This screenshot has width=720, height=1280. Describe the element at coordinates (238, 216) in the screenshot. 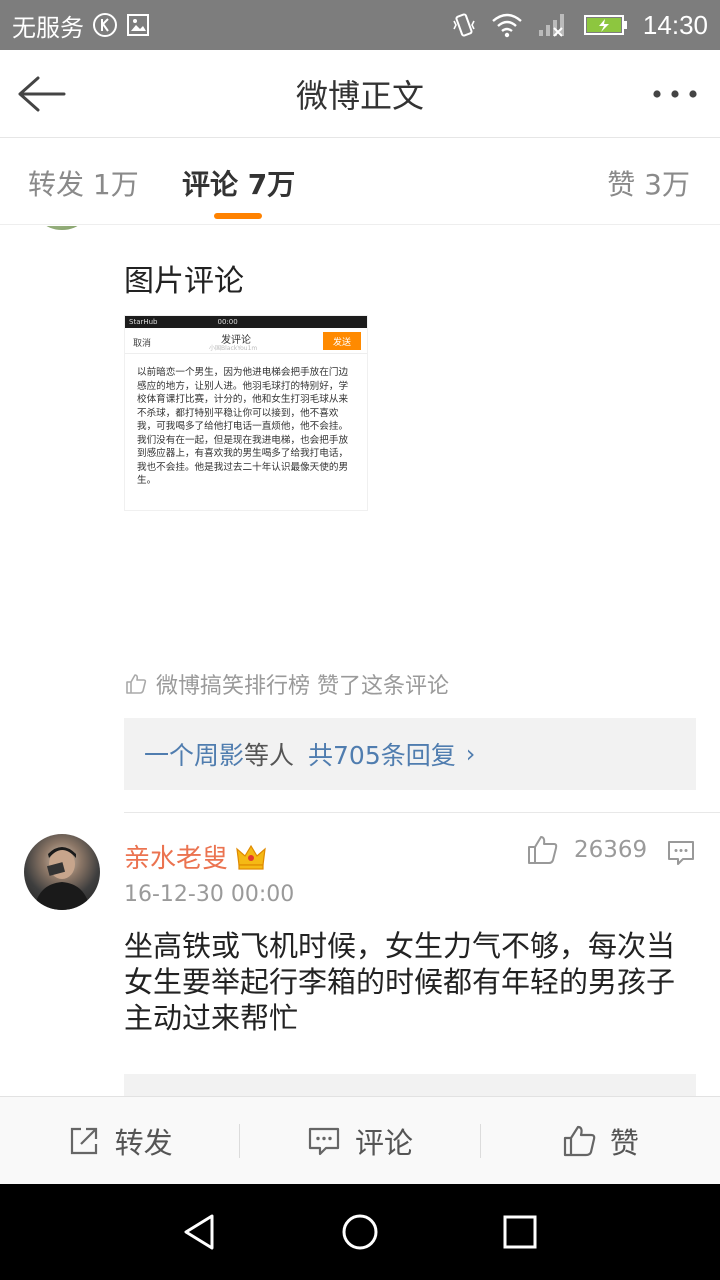

I see `tab-active-indicator` at that location.